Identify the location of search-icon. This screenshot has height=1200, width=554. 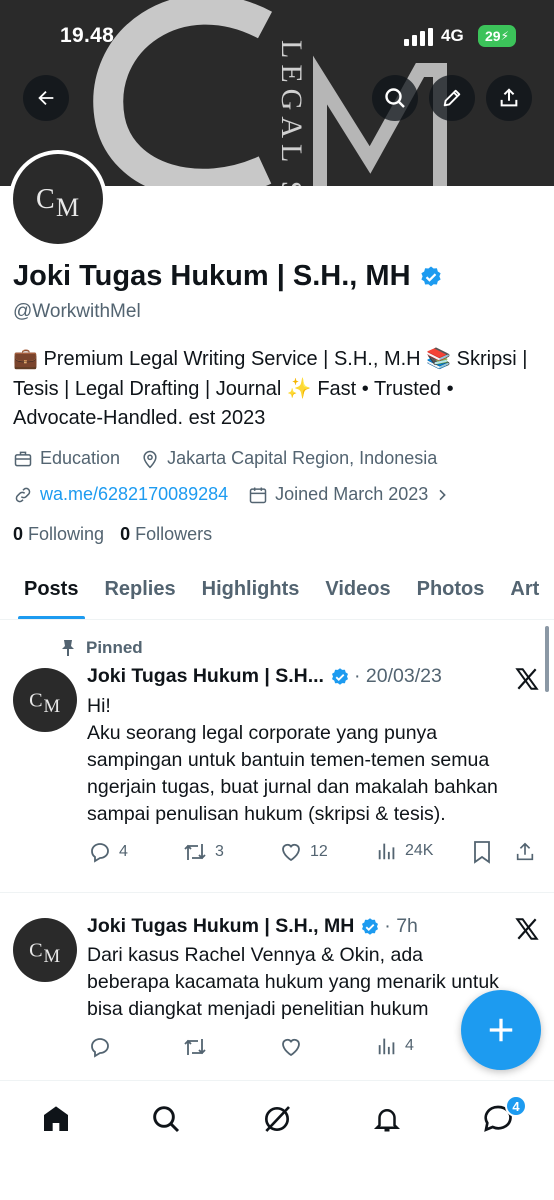
(166, 1119).